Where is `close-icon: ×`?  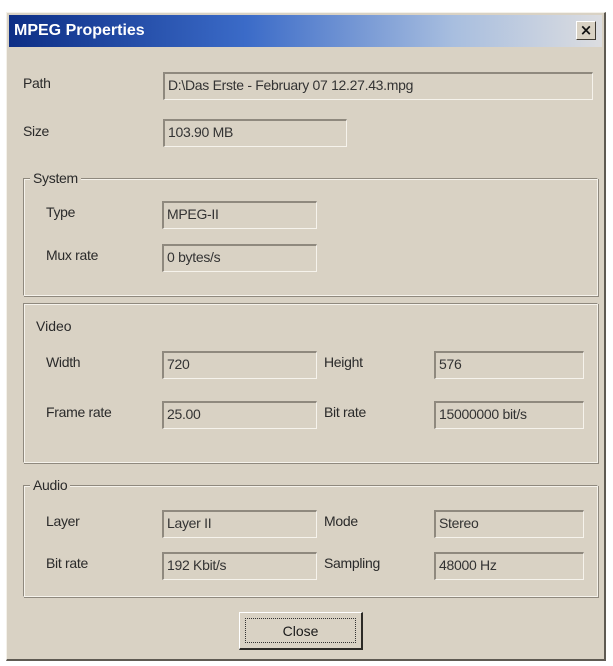 close-icon: × is located at coordinates (586, 30).